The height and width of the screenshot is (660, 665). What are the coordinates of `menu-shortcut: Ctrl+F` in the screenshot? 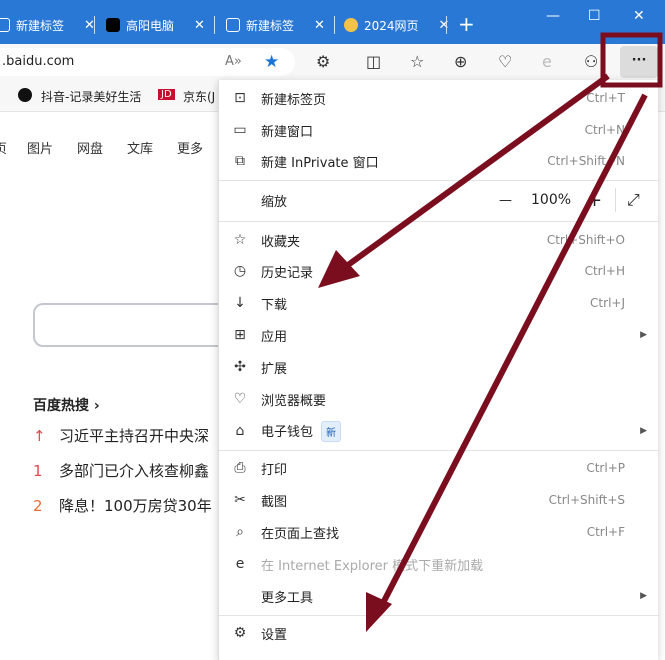 It's located at (605, 532).